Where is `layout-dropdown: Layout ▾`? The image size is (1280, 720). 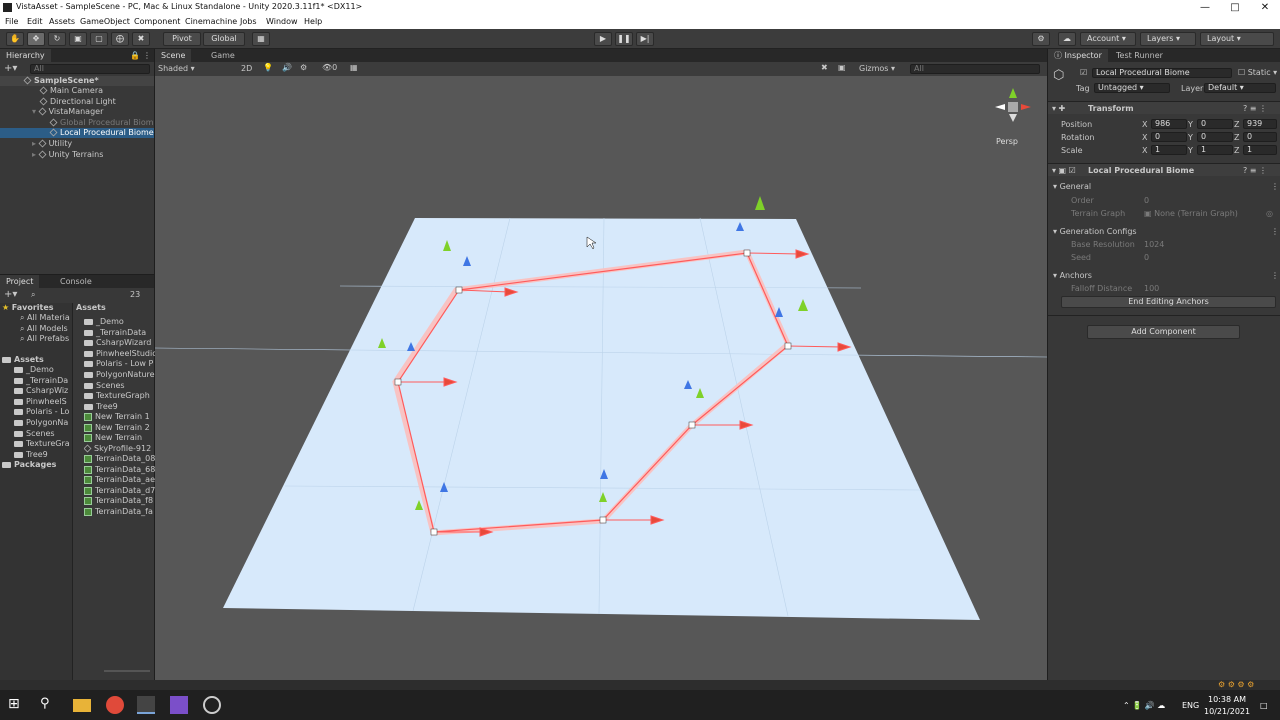
layout-dropdown: Layout ▾ is located at coordinates (1237, 39).